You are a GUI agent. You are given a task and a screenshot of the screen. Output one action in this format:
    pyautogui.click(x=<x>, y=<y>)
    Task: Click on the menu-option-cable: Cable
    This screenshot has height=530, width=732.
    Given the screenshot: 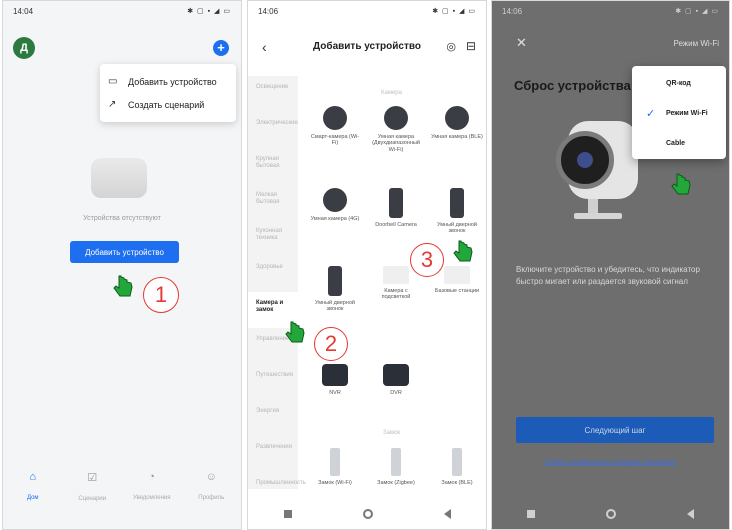 What is the action you would take?
    pyautogui.click(x=679, y=143)
    